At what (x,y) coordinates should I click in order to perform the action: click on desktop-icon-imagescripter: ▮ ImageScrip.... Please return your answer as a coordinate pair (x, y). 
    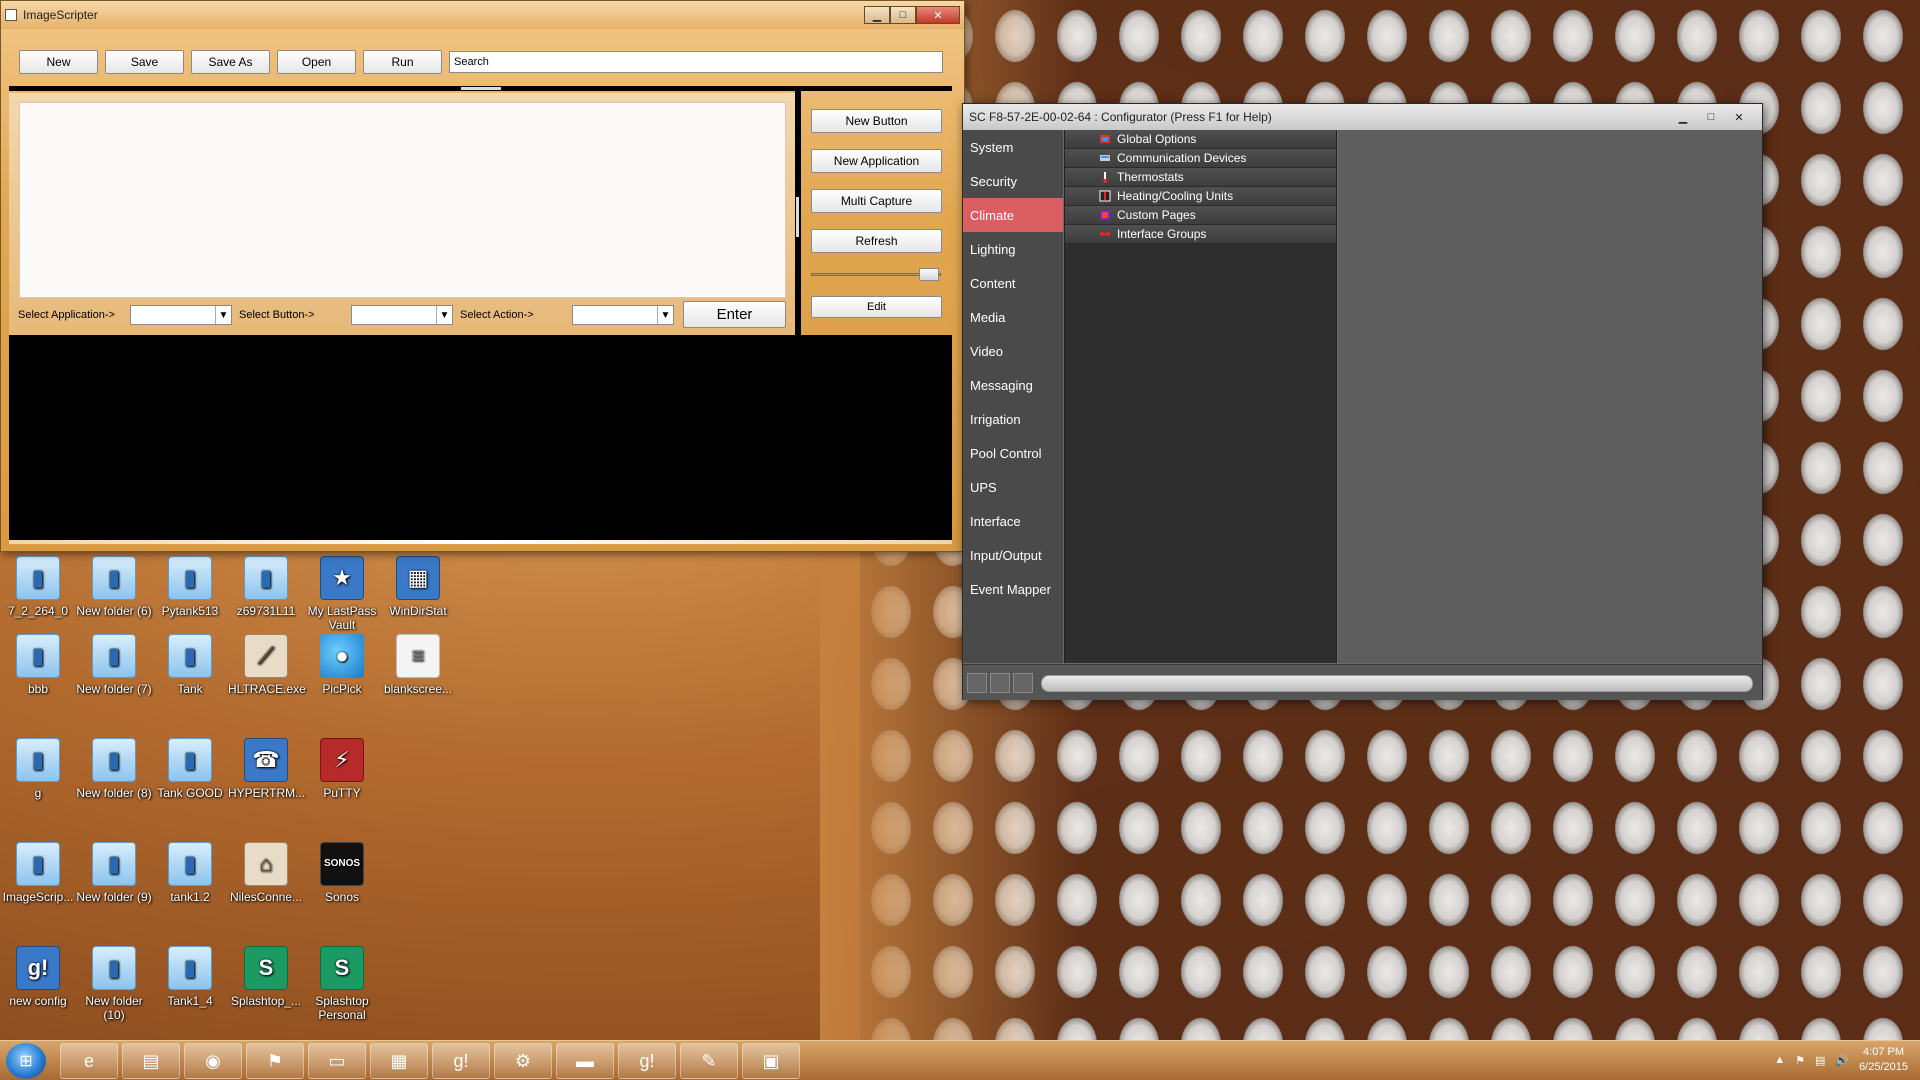
    Looking at the image, I should click on (38, 873).